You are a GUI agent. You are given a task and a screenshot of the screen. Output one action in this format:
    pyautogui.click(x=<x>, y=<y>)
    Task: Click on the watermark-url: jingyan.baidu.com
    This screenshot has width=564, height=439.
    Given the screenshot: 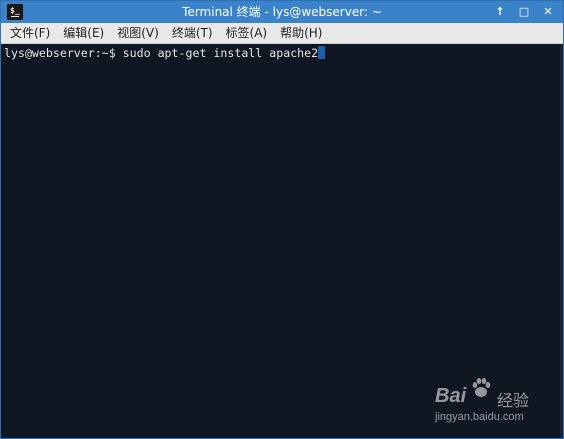 What is the action you would take?
    pyautogui.click(x=479, y=417)
    